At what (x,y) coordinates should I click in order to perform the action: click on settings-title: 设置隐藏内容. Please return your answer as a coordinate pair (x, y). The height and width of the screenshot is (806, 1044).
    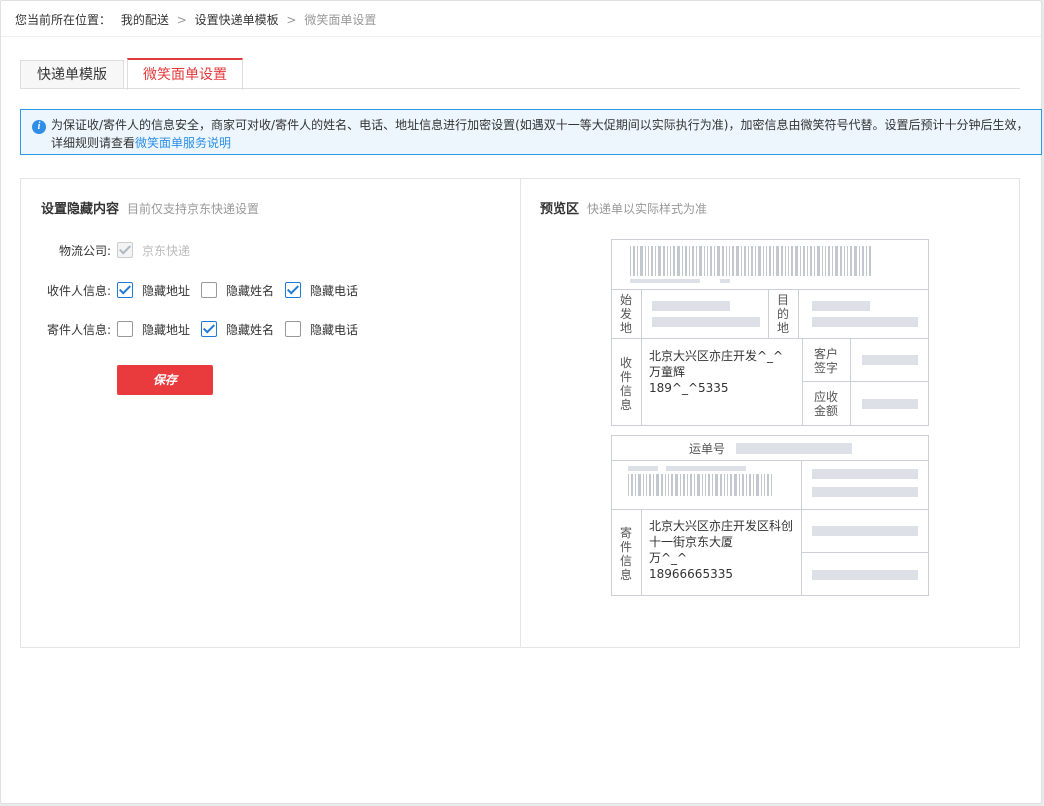
    Looking at the image, I should click on (80, 209).